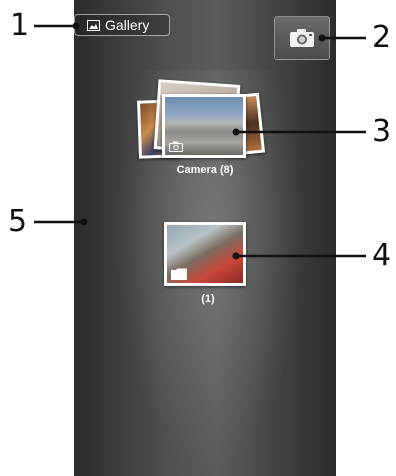 This screenshot has width=396, height=476. What do you see at coordinates (382, 255) in the screenshot?
I see `callout-4: 4` at bounding box center [382, 255].